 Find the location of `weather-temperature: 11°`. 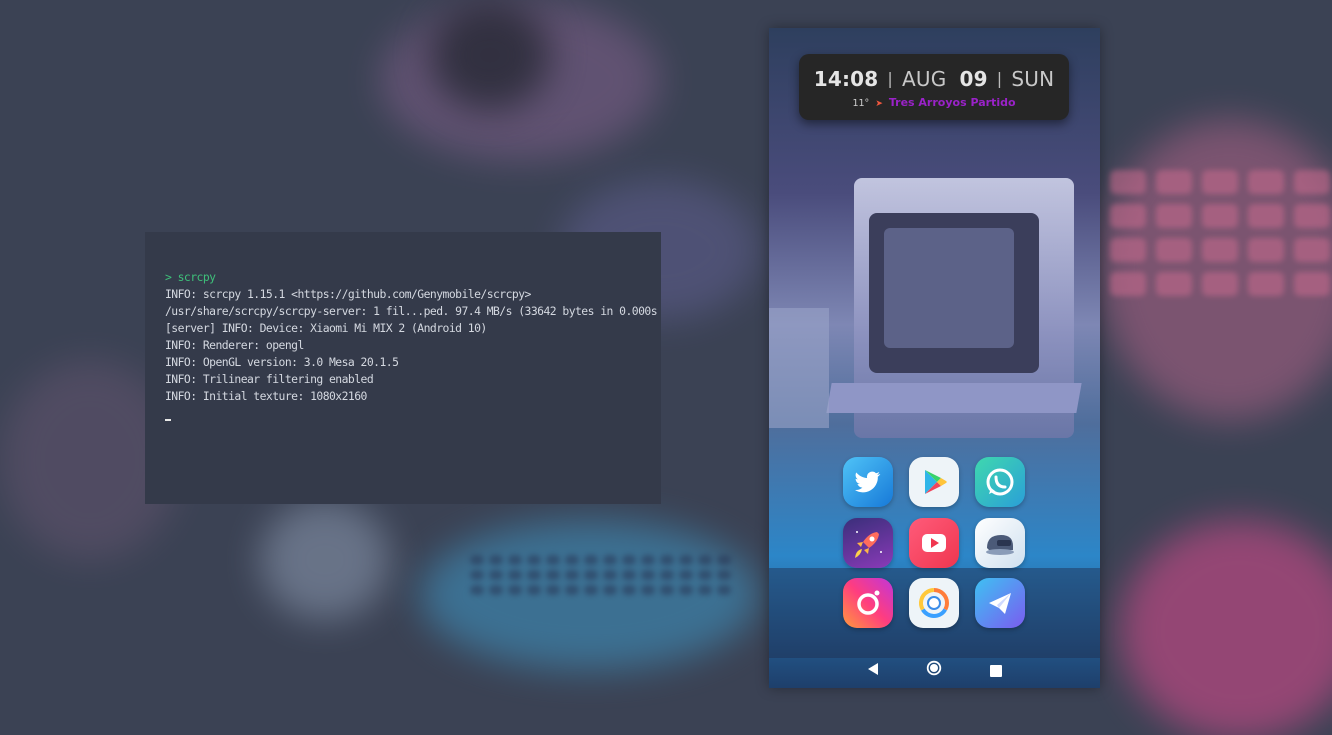

weather-temperature: 11° is located at coordinates (861, 103).